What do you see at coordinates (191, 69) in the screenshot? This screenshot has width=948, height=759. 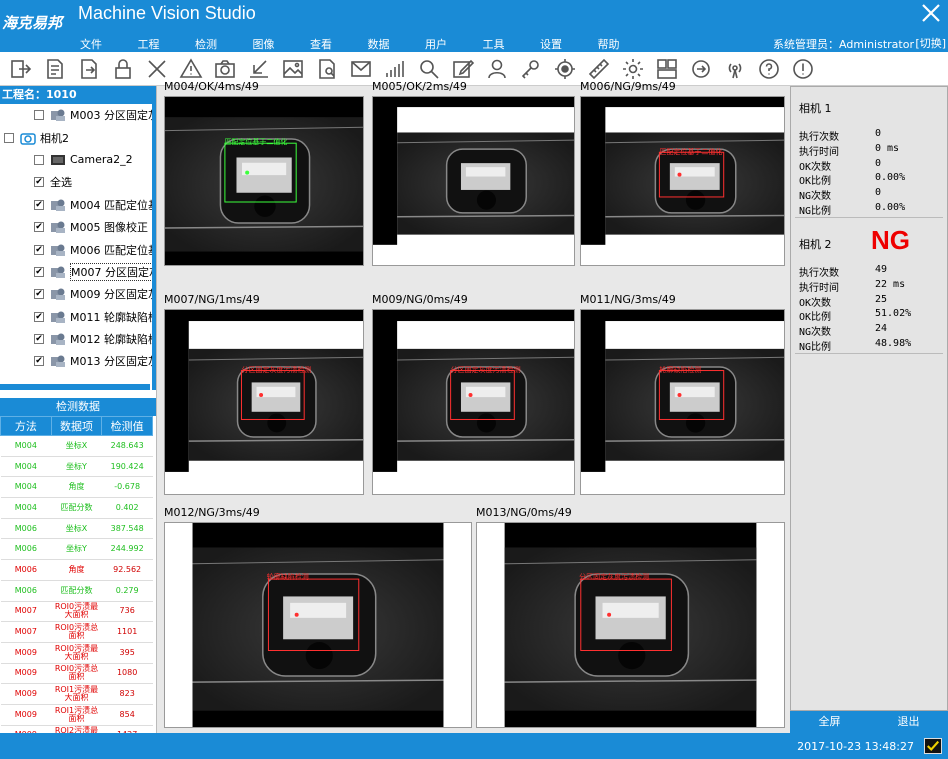 I see `warning-icon` at bounding box center [191, 69].